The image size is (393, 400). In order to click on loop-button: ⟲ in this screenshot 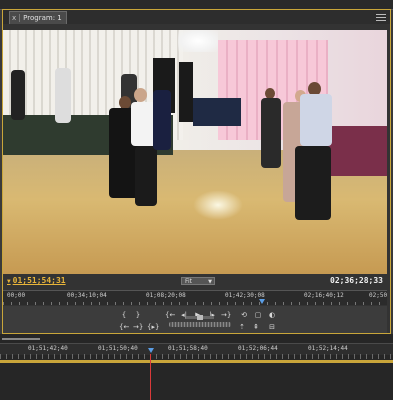, I will do `click(244, 315)`.